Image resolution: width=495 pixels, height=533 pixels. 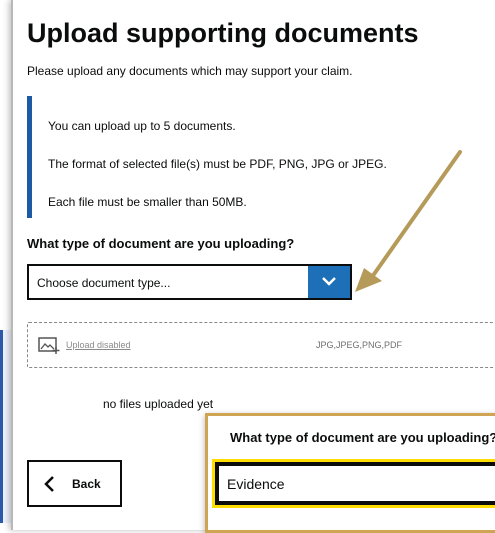 I want to click on zoom-document-type-label: What type of document are you uploading?, so click(x=362, y=437).